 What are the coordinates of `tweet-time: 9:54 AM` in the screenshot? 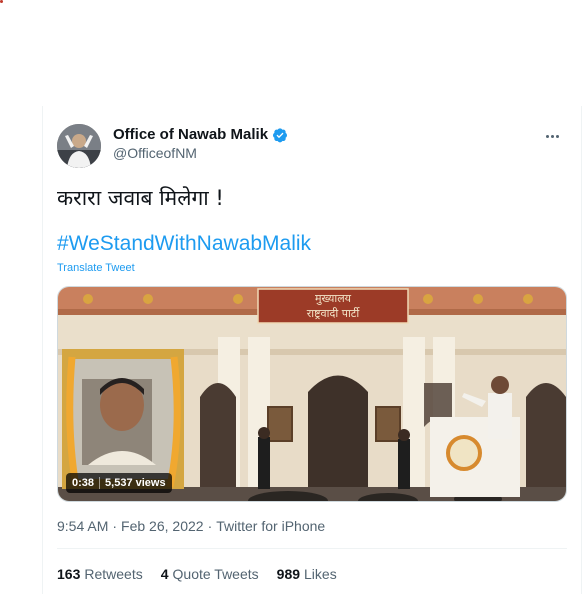 It's located at (82, 526).